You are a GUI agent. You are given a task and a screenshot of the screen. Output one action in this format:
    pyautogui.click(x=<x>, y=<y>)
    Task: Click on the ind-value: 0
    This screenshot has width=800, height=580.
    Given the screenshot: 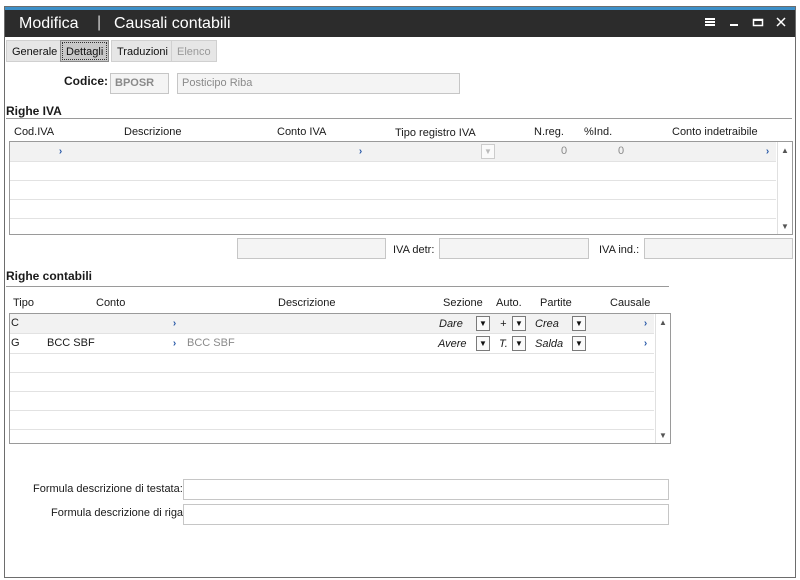 What is the action you would take?
    pyautogui.click(x=621, y=151)
    